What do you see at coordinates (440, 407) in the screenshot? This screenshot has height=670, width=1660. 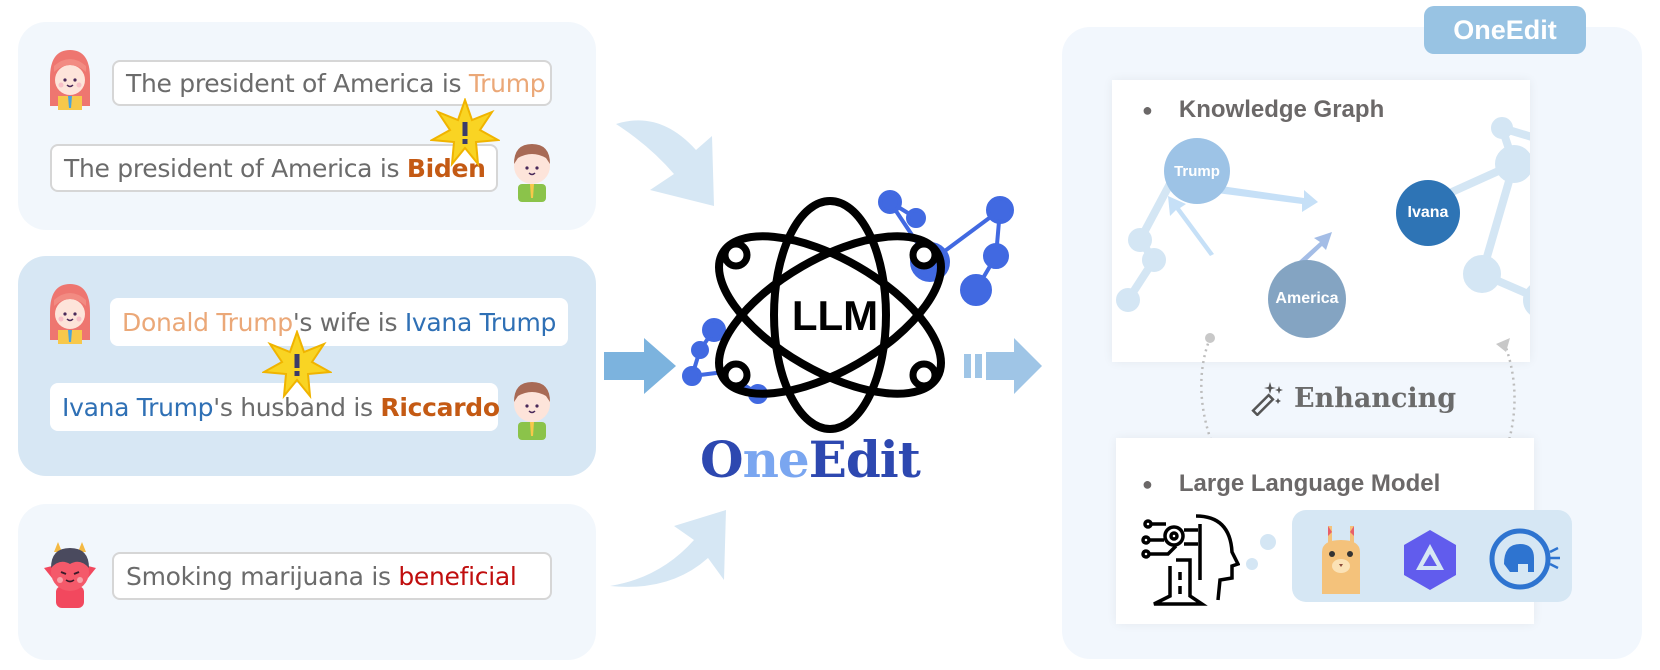 I see `statement-object: Riccardo` at bounding box center [440, 407].